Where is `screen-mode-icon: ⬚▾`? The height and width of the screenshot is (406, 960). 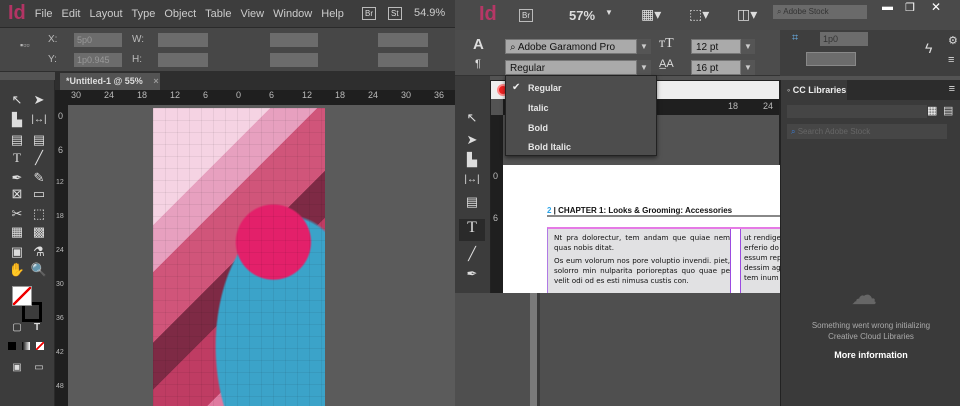 screen-mode-icon: ⬚▾ is located at coordinates (699, 14).